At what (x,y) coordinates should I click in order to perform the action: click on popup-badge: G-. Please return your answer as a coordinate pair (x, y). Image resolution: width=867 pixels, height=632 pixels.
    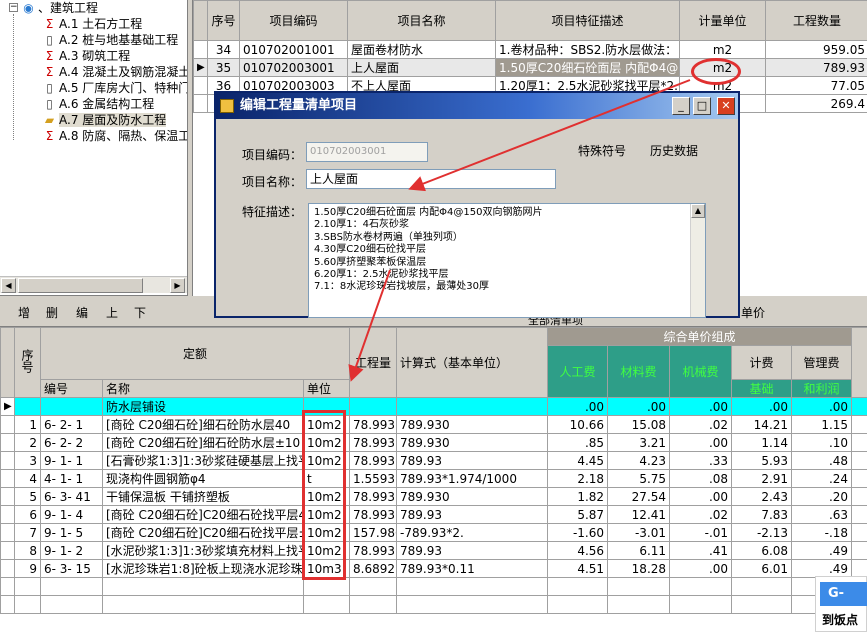
    Looking at the image, I should click on (843, 594).